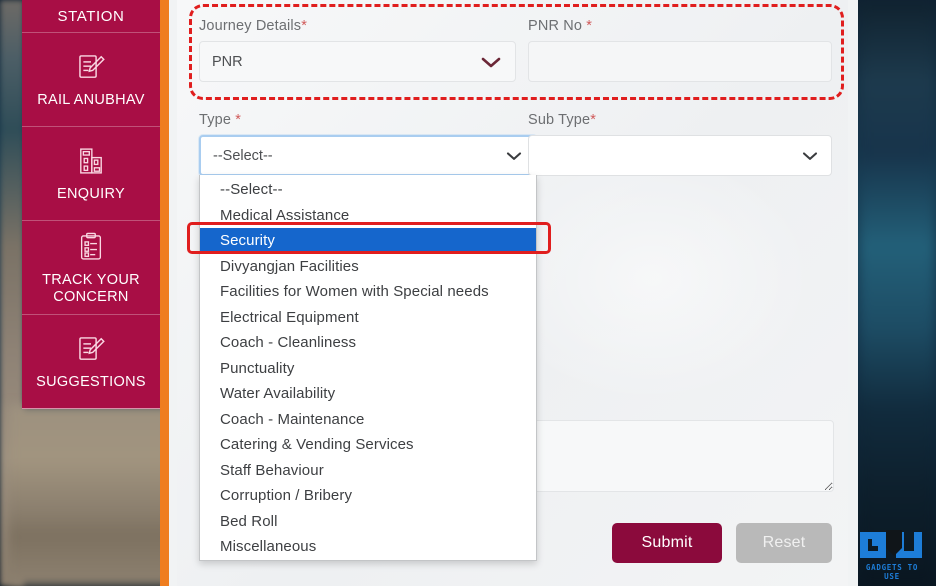 This screenshot has height=586, width=936. Describe the element at coordinates (681, 456) in the screenshot. I see `description-textarea` at that location.